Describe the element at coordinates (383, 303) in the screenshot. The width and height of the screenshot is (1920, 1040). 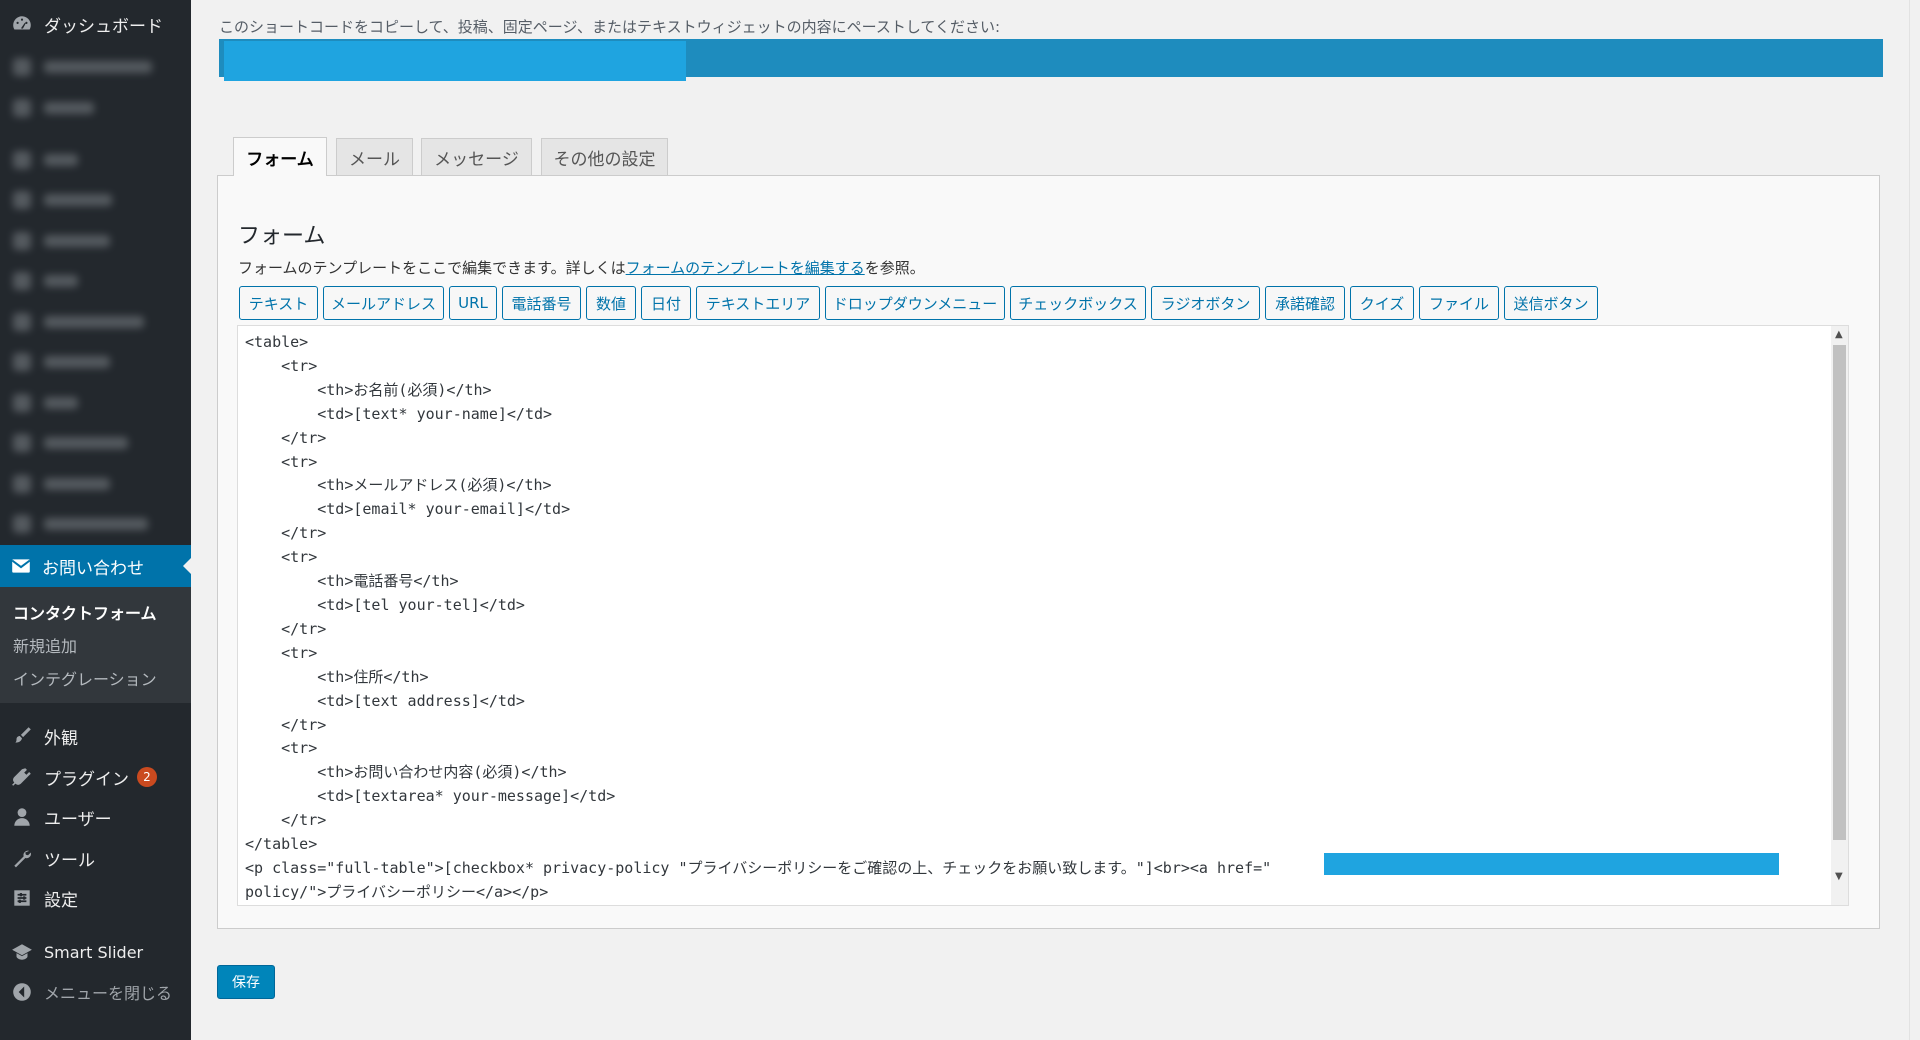
I see `tag-button-email: メールアドレス` at that location.